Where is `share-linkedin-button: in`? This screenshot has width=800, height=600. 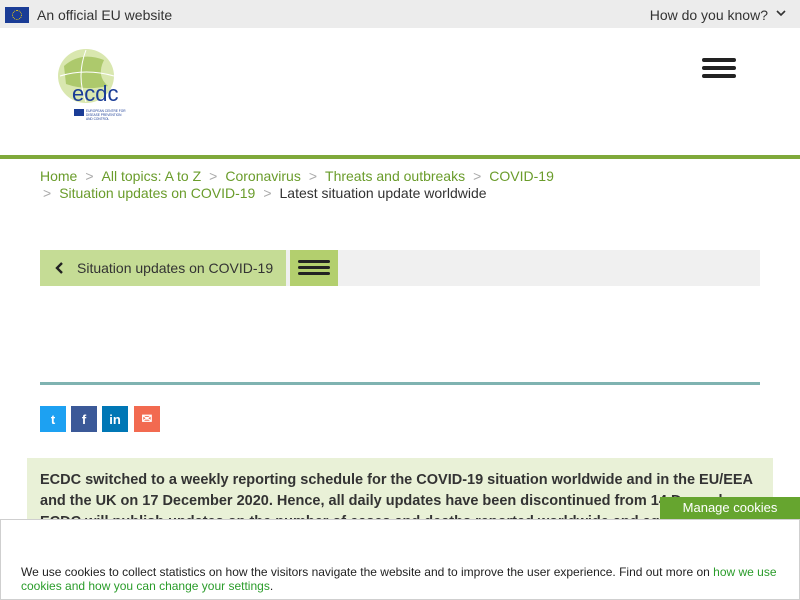
share-linkedin-button: in is located at coordinates (115, 419).